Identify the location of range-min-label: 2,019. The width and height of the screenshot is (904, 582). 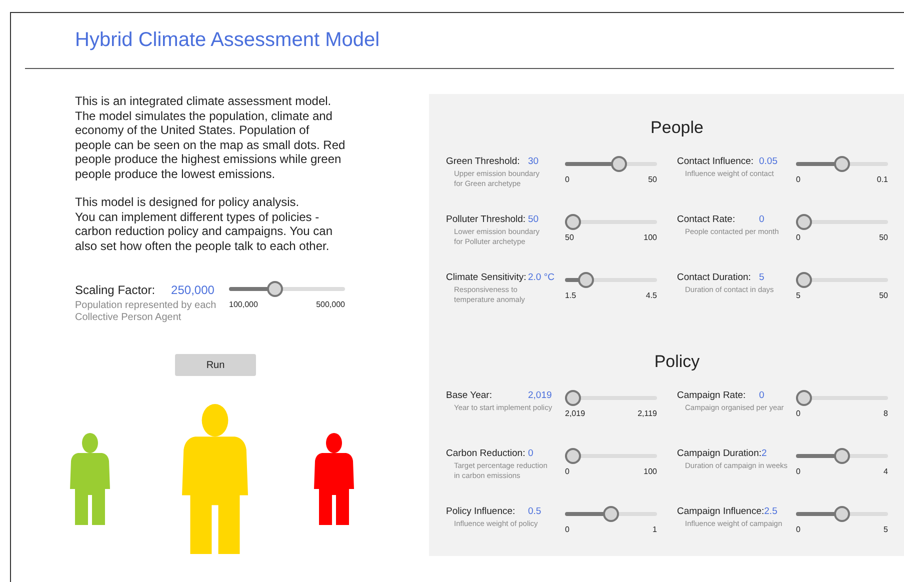
(575, 413).